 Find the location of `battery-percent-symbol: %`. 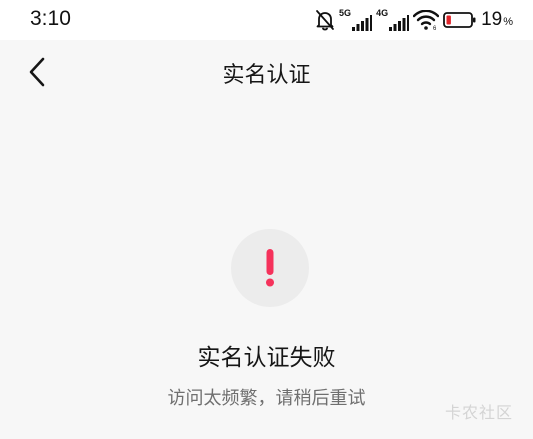

battery-percent-symbol: % is located at coordinates (508, 22).